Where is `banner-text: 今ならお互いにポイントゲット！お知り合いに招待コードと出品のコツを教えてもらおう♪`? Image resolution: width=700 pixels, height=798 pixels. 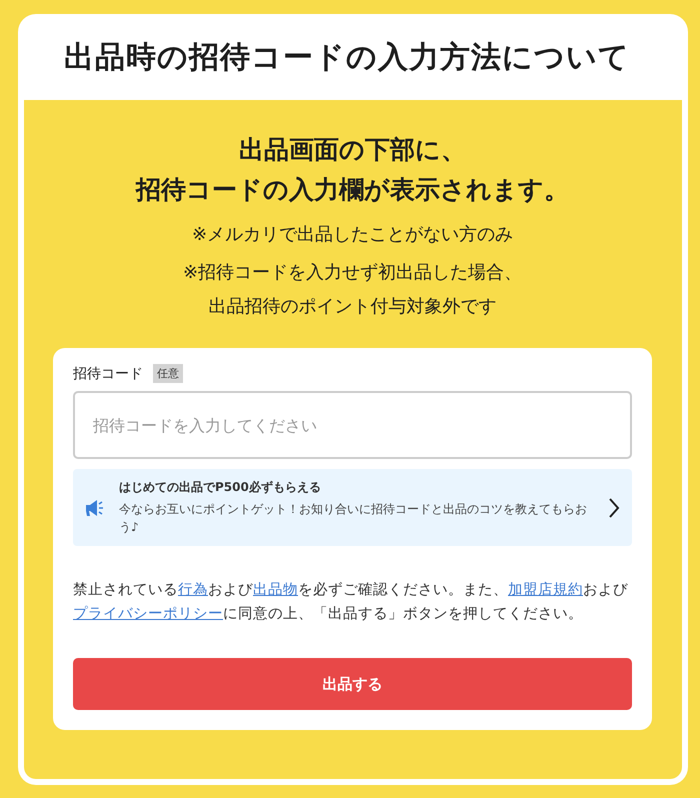 banner-text: 今ならお互いにポイントゲット！お知り合いに招待コードと出品のコツを教えてもらおう♪ is located at coordinates (353, 518).